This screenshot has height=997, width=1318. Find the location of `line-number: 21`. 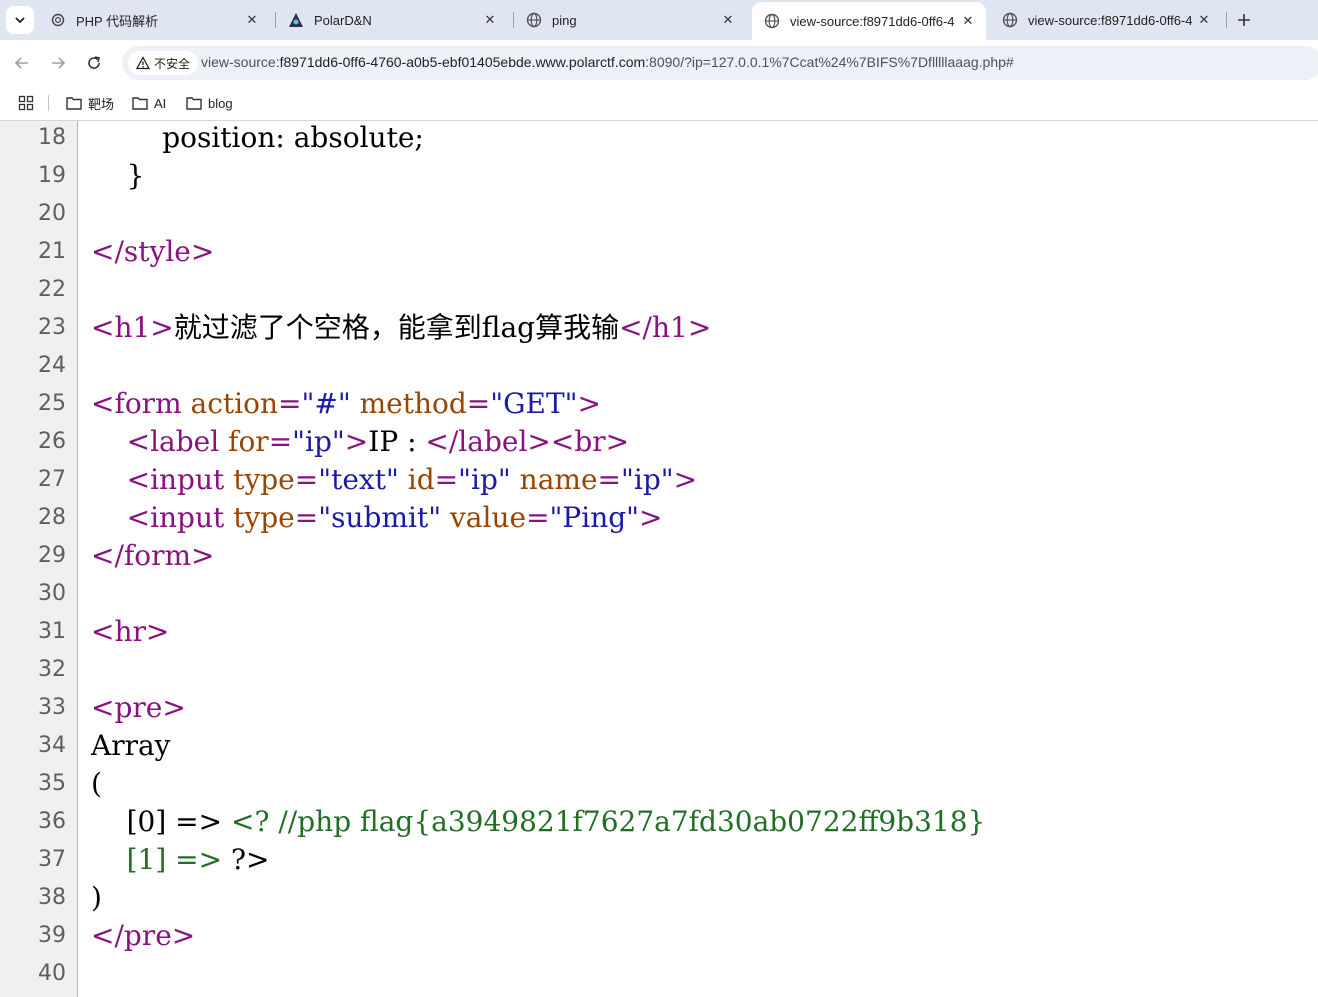

line-number: 21 is located at coordinates (52, 251).